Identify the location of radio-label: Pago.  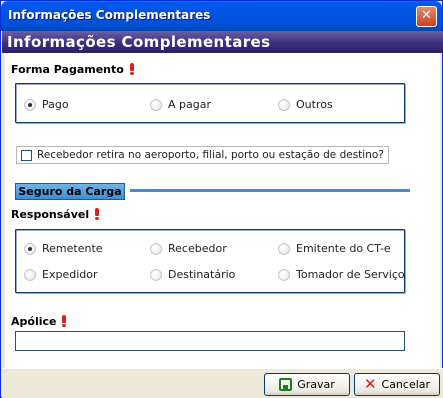
(55, 104).